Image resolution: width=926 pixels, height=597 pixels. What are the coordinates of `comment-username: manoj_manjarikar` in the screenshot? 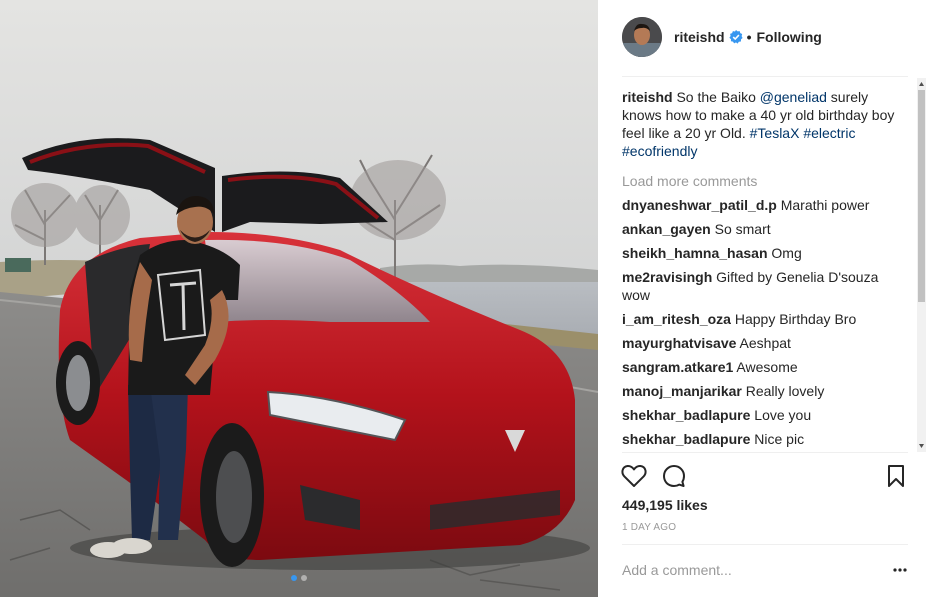 It's located at (682, 391).